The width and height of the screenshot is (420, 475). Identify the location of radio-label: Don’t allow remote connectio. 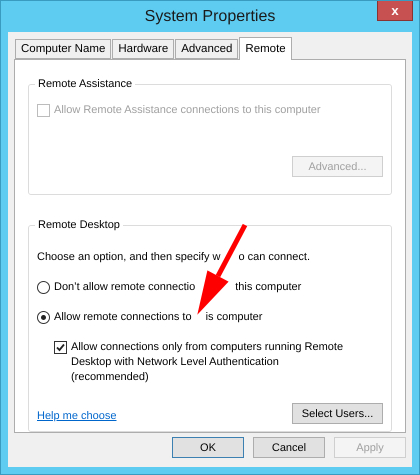
(125, 287).